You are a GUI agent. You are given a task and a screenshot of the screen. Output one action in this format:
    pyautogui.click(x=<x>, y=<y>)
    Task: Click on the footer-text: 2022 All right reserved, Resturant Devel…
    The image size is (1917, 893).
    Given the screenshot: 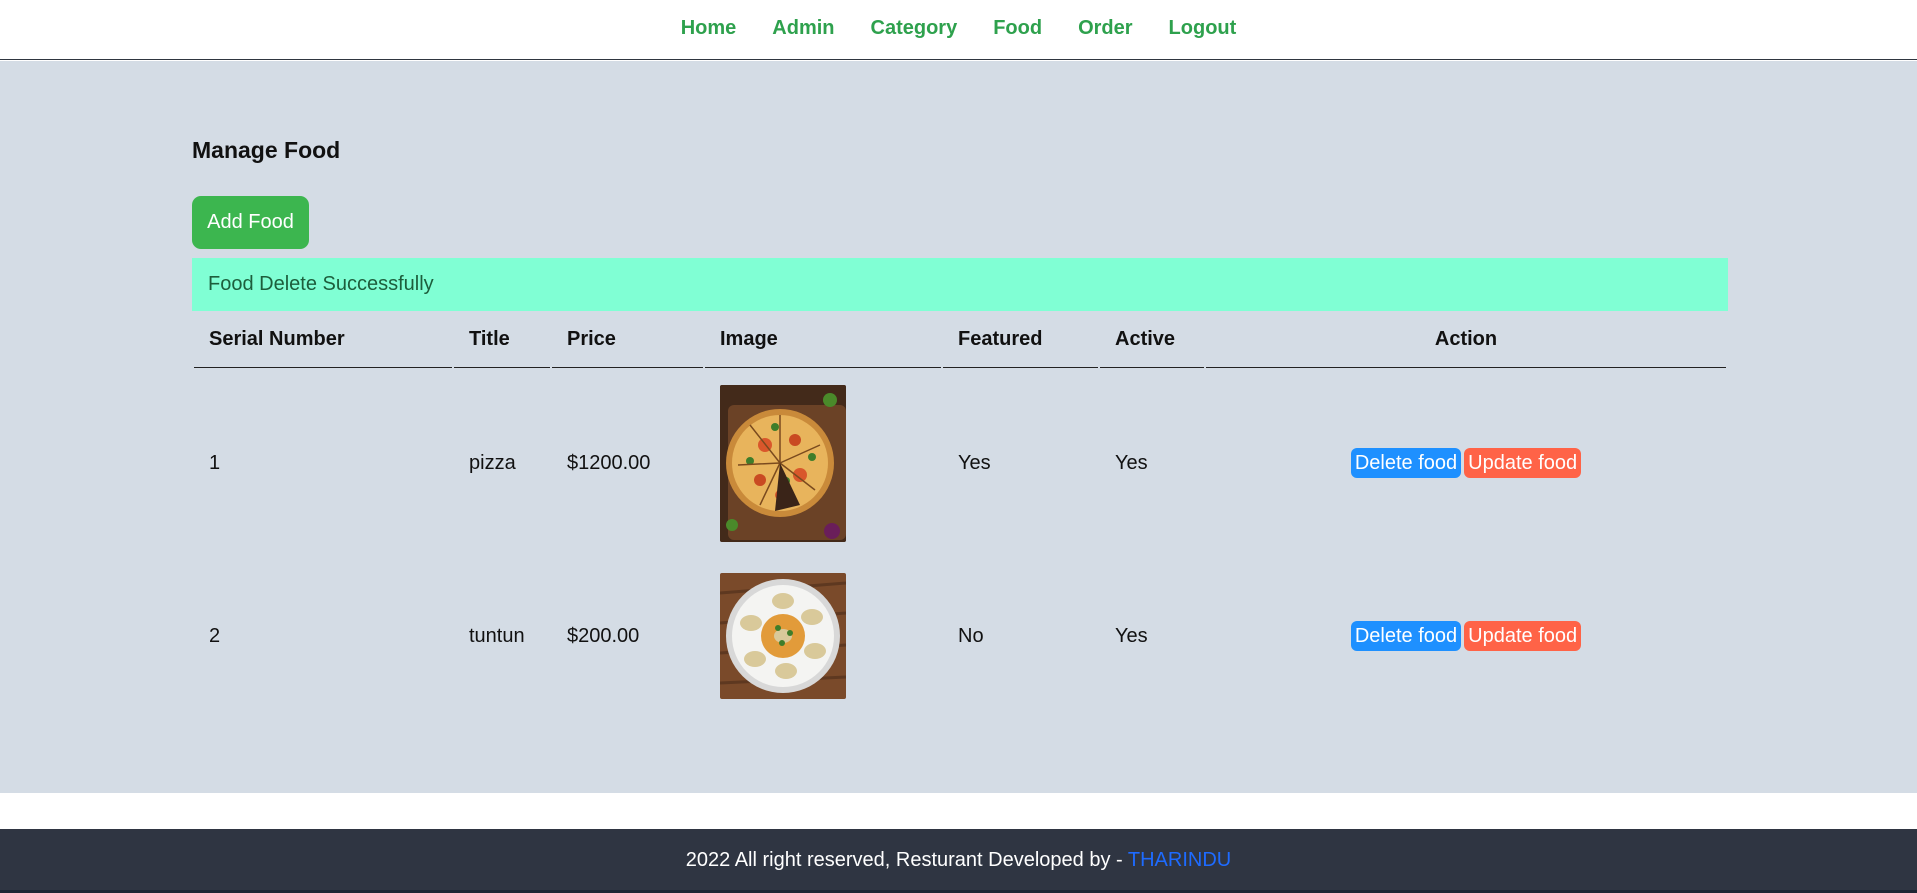 What is the action you would take?
    pyautogui.click(x=906, y=860)
    